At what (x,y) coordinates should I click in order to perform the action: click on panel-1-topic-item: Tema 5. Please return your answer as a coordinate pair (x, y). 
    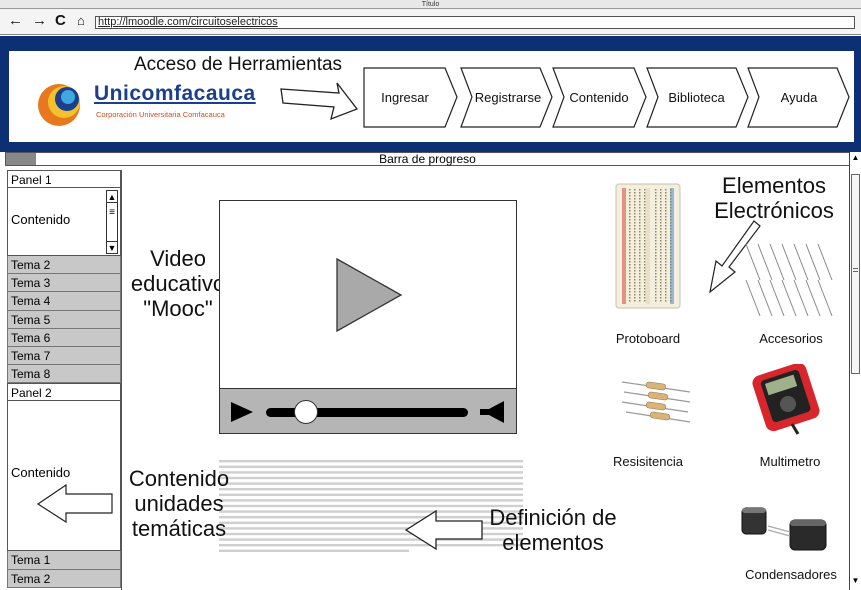
    Looking at the image, I should click on (64, 319).